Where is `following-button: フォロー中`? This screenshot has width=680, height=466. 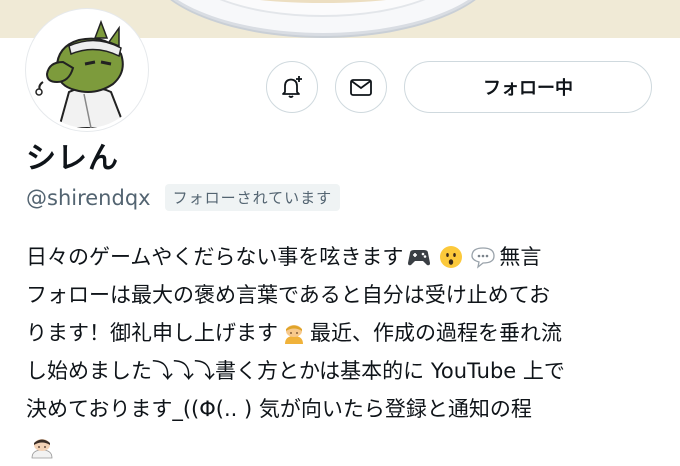 following-button: フォロー中 is located at coordinates (528, 87).